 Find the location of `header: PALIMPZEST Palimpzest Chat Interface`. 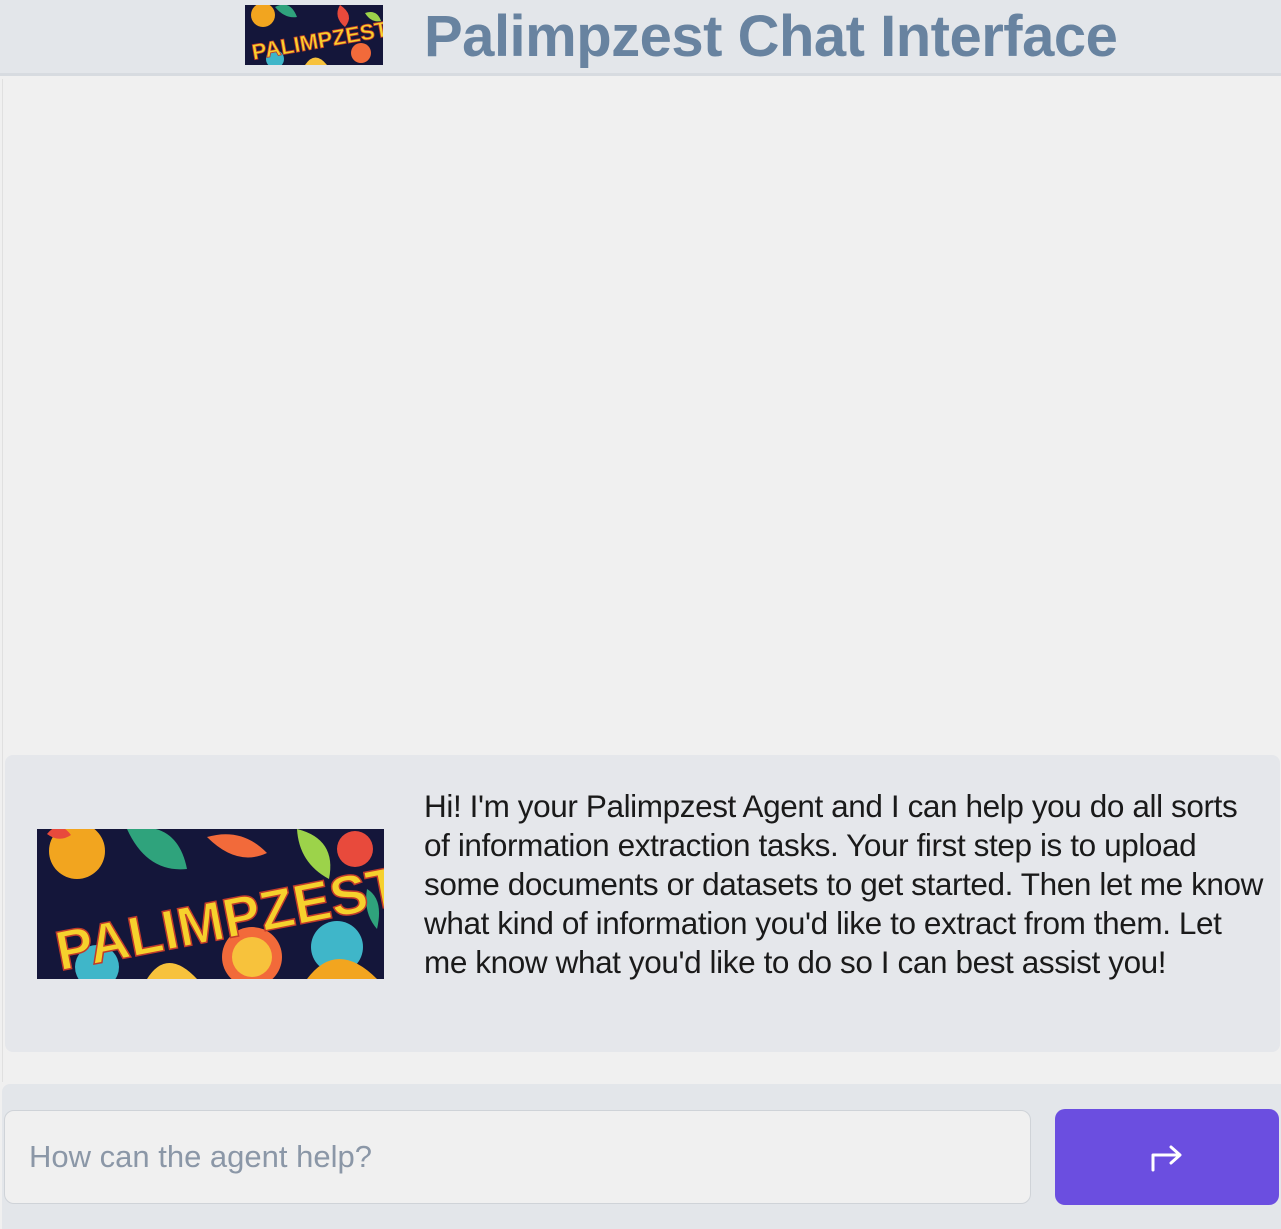

header: PALIMPZEST Palimpzest Chat Interface is located at coordinates (640, 38).